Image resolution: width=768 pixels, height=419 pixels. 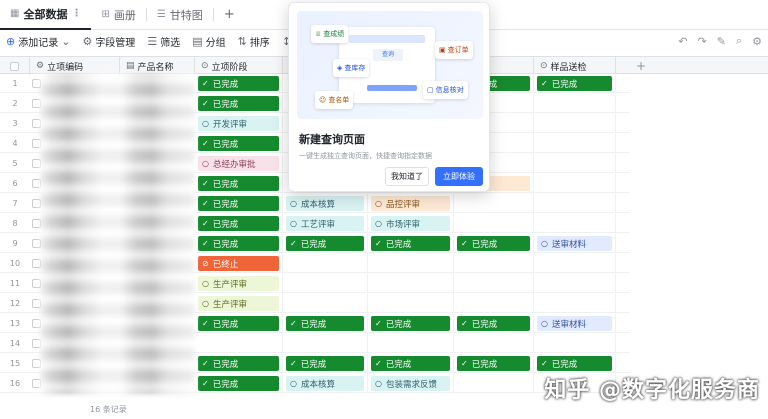 I want to click on dismiss-button: 我知道了, so click(x=407, y=176).